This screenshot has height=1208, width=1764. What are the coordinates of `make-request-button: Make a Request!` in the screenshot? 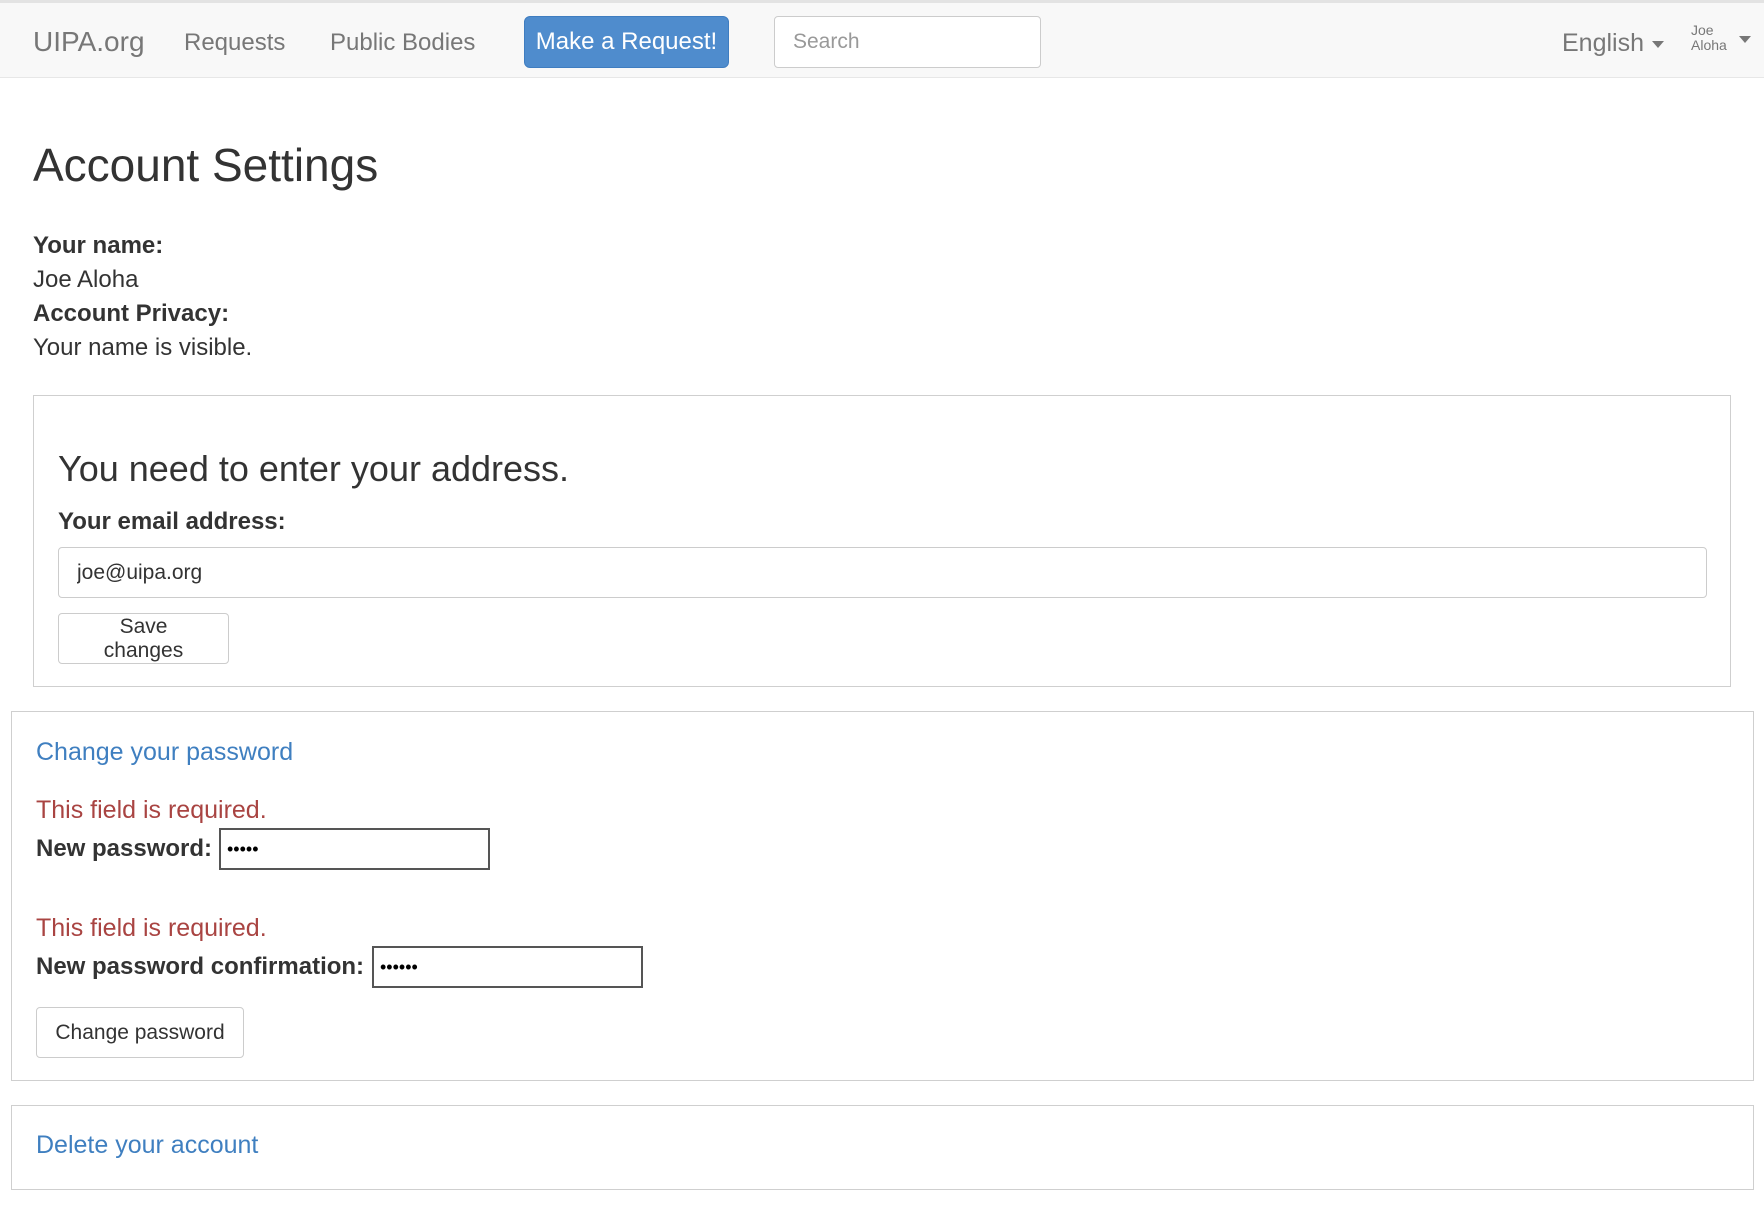 It's located at (626, 42).